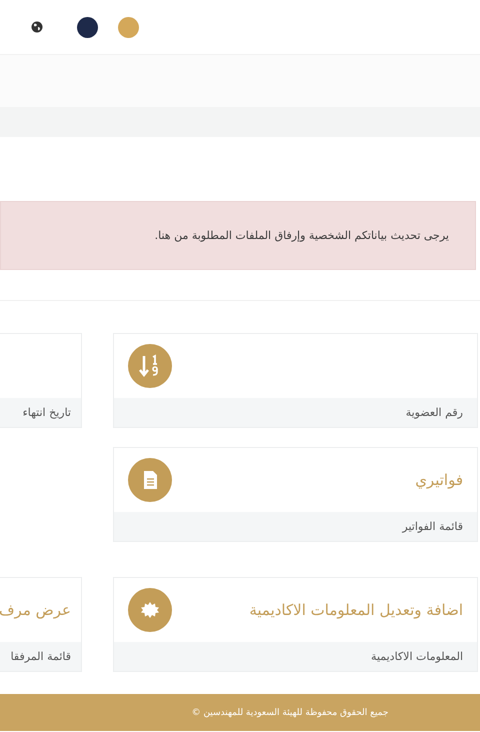 This screenshot has height=732, width=480. Describe the element at coordinates (301, 235) in the screenshot. I see `alert-text: يرجى تحديث بياناتكم الشخصية وإرفاق الملفات المطلوبة من هنا.` at that location.